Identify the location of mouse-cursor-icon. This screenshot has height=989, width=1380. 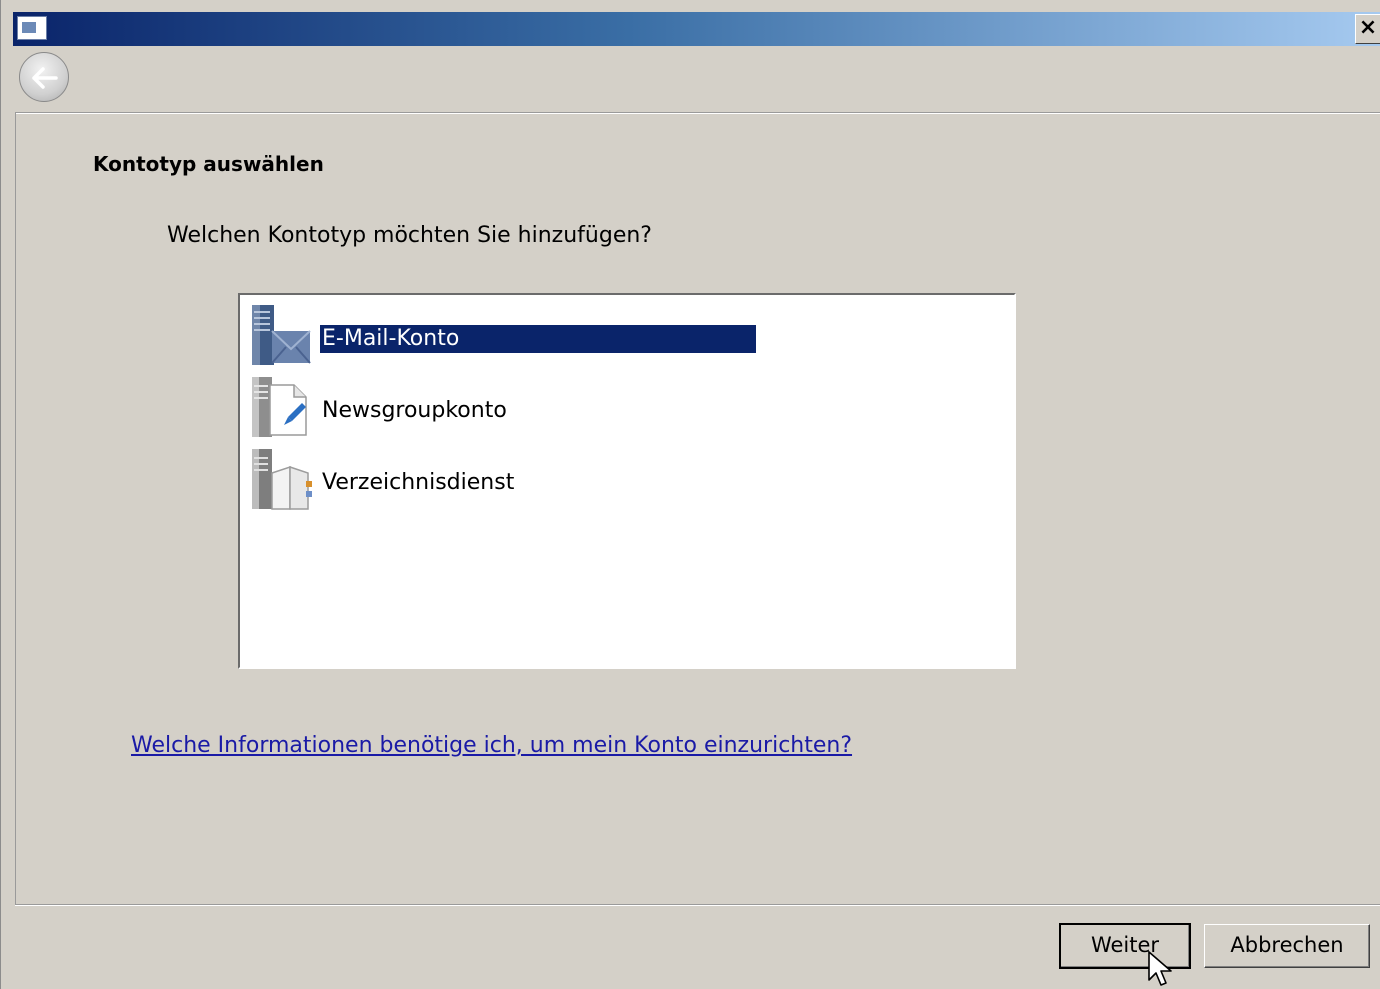
(1160, 968).